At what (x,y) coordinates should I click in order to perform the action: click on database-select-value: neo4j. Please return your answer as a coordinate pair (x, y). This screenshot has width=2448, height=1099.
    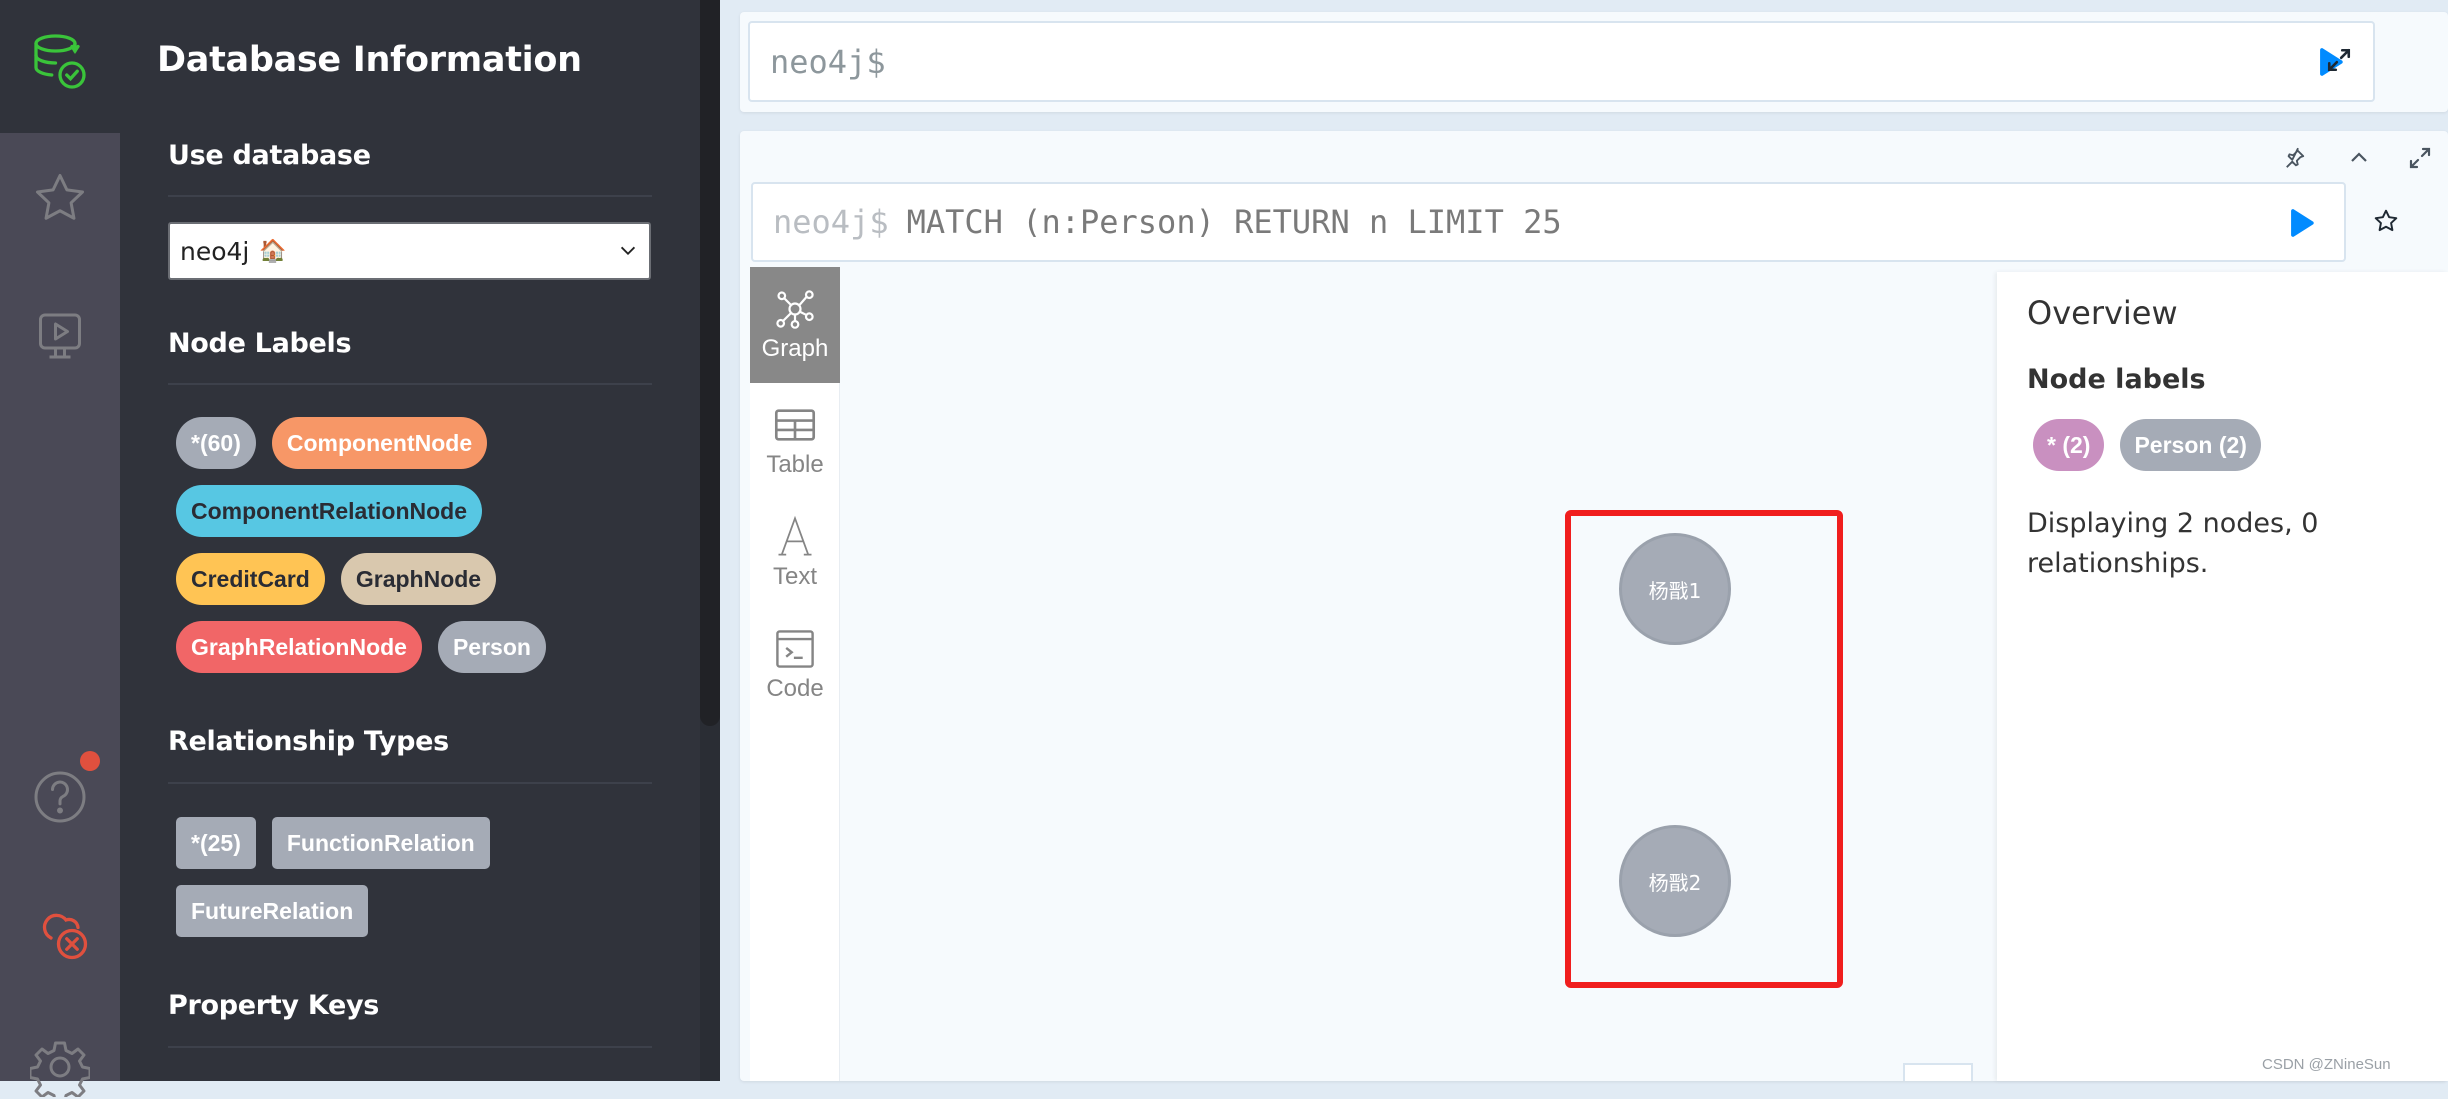
    Looking at the image, I should click on (215, 251).